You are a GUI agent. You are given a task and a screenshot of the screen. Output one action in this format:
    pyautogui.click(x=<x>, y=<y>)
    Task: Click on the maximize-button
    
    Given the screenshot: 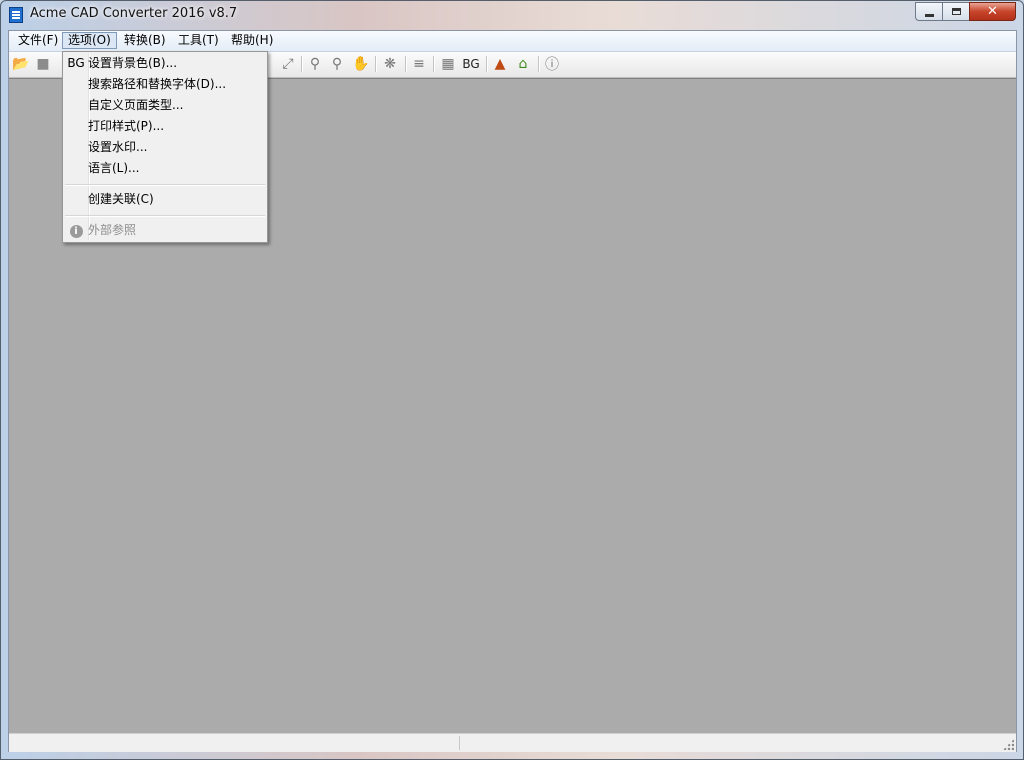 What is the action you would take?
    pyautogui.click(x=956, y=11)
    